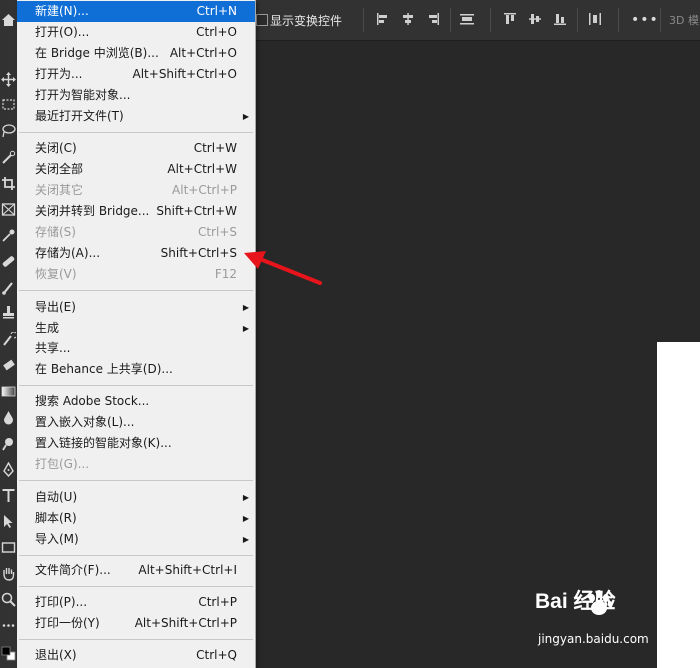 The image size is (700, 668). Describe the element at coordinates (8, 312) in the screenshot. I see `clone-stamp-tool-icon` at that location.